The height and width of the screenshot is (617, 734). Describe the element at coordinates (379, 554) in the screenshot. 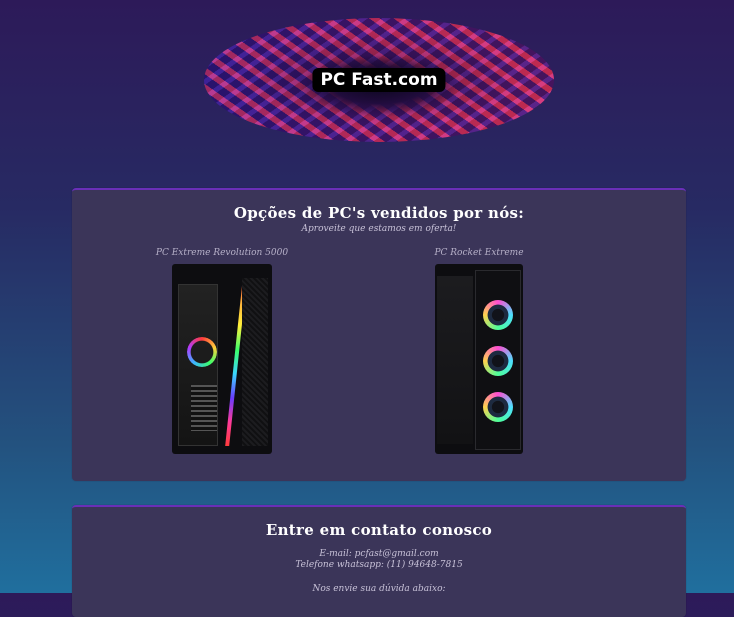

I see `contact-email: E-mail: pcfast@gmail.com` at that location.